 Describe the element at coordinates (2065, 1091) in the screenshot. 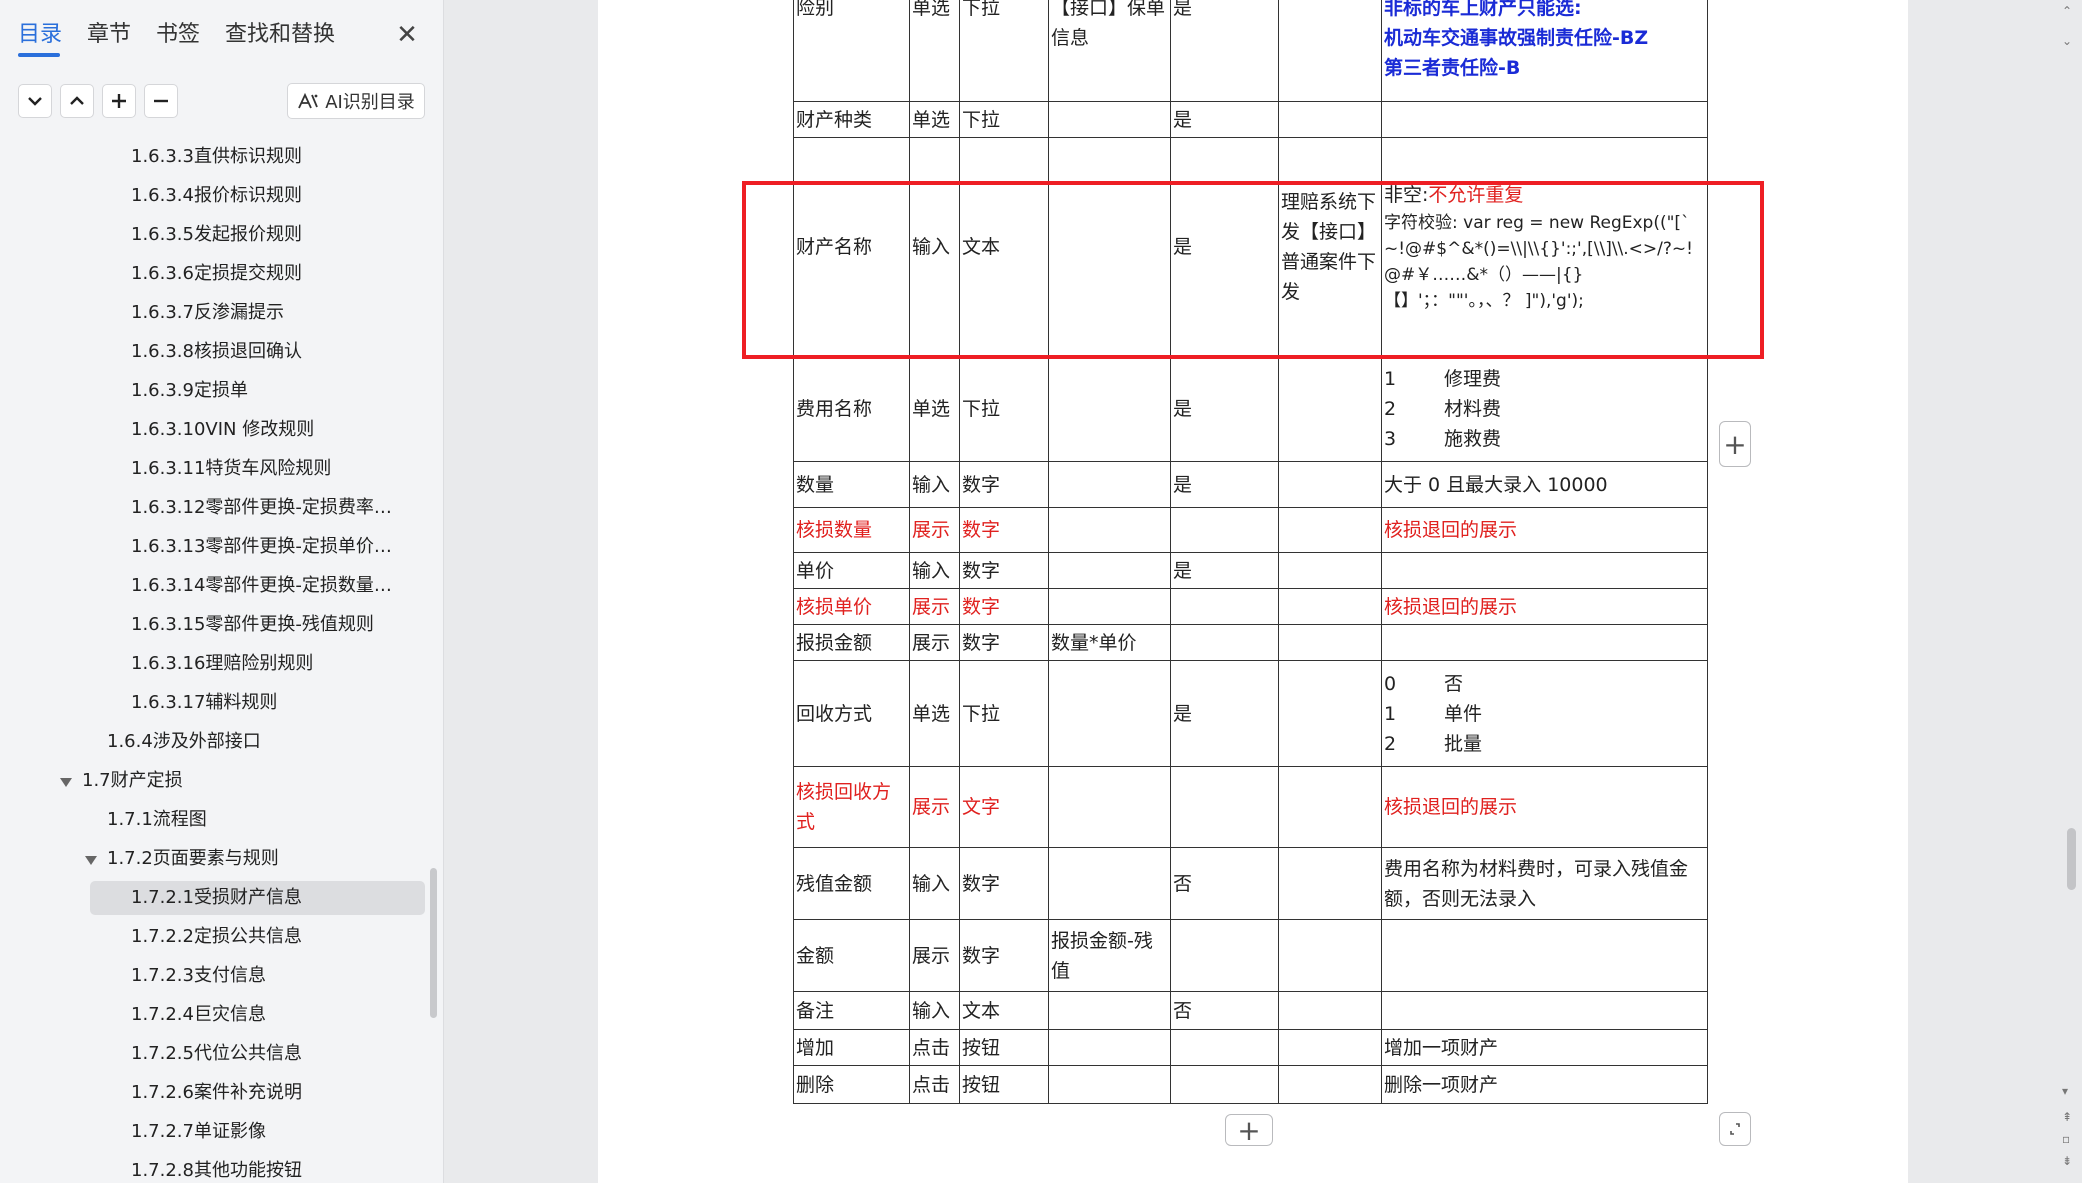

I see `scroll-down-icon: ▾` at that location.